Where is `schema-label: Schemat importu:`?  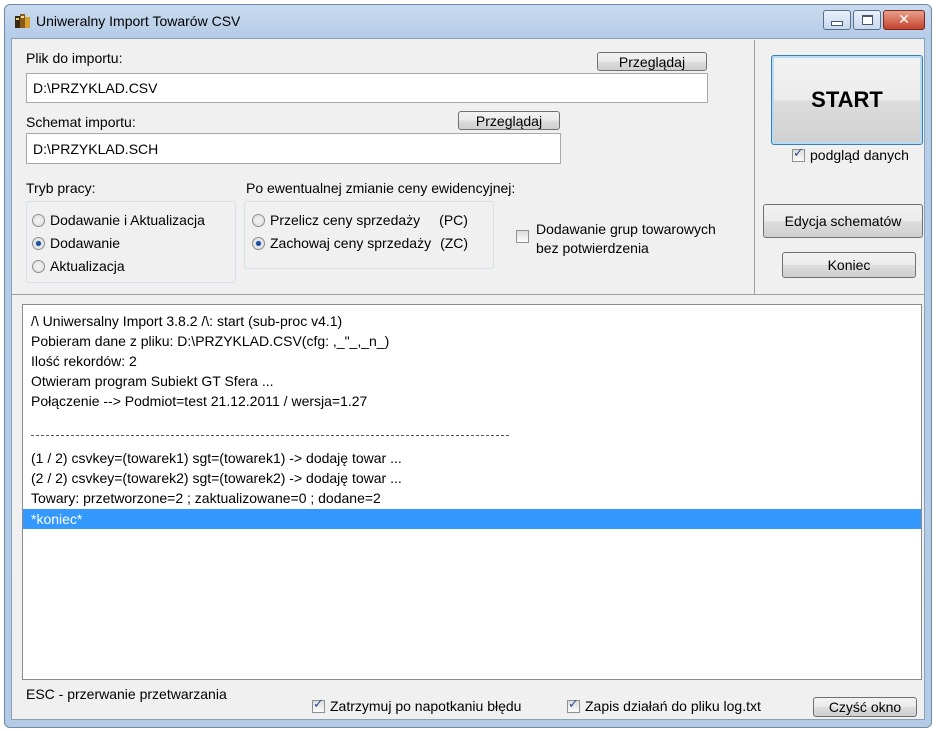 schema-label: Schemat importu: is located at coordinates (81, 122).